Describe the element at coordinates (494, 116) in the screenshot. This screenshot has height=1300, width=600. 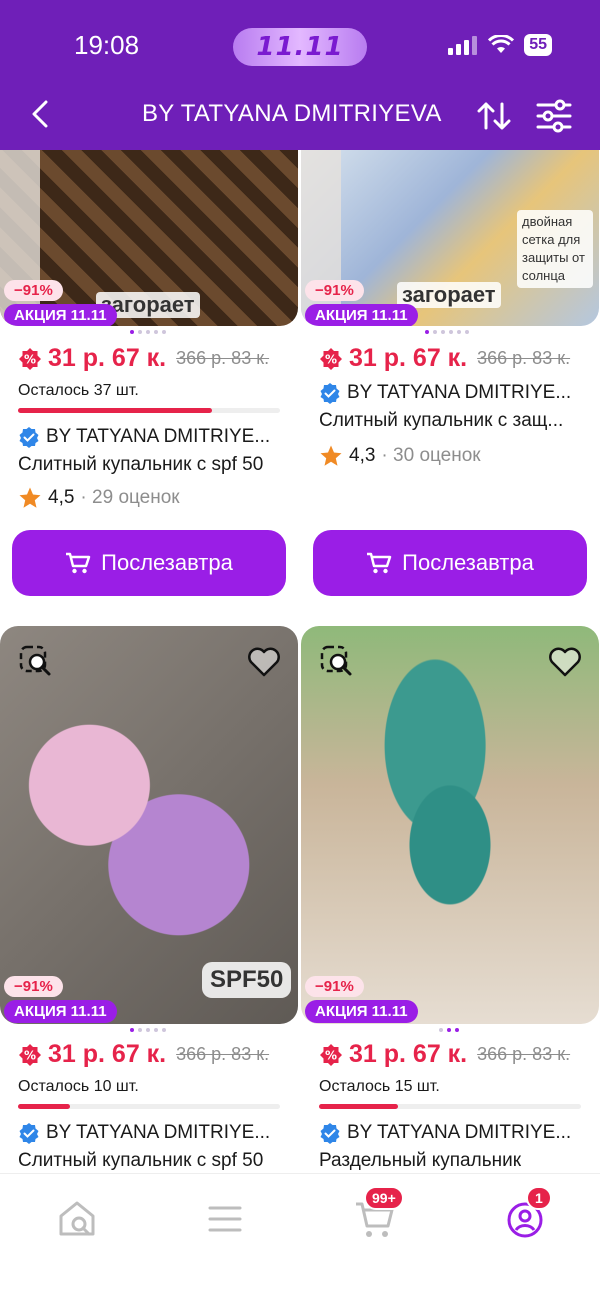
I see `sort-icon` at that location.